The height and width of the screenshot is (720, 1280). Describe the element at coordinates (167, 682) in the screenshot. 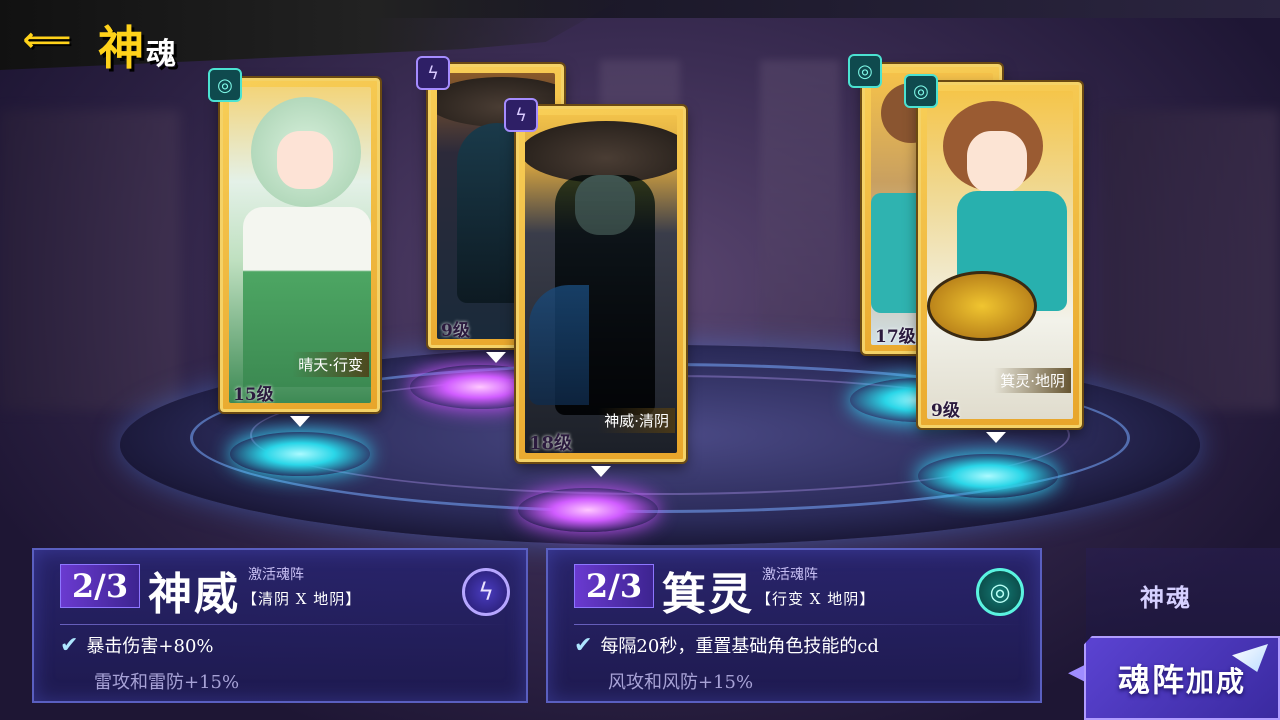

I see `formation-effect-inactive: 雷攻和雷防+15%` at that location.